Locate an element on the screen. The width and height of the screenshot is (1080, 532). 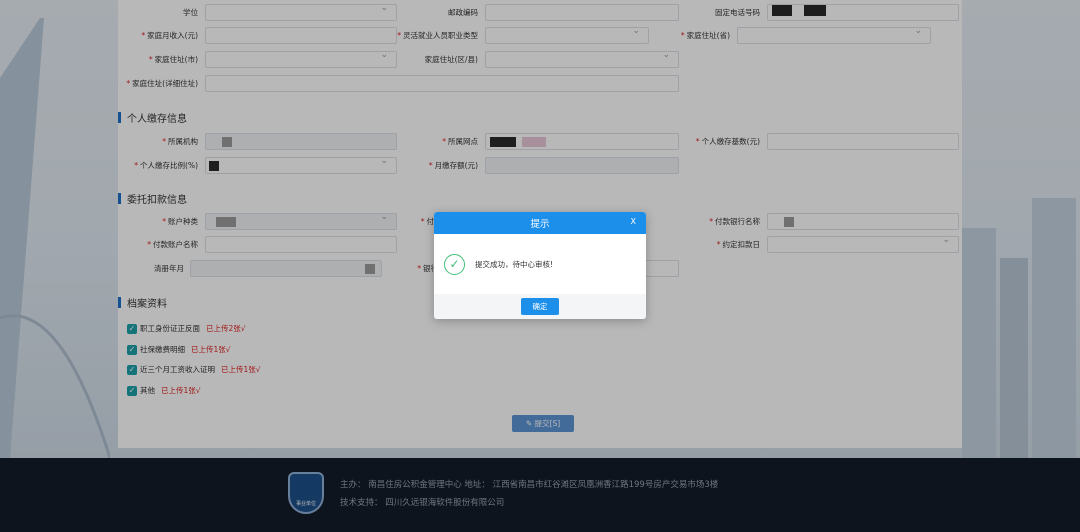
dialog-header: 提示 X is located at coordinates (540, 223).